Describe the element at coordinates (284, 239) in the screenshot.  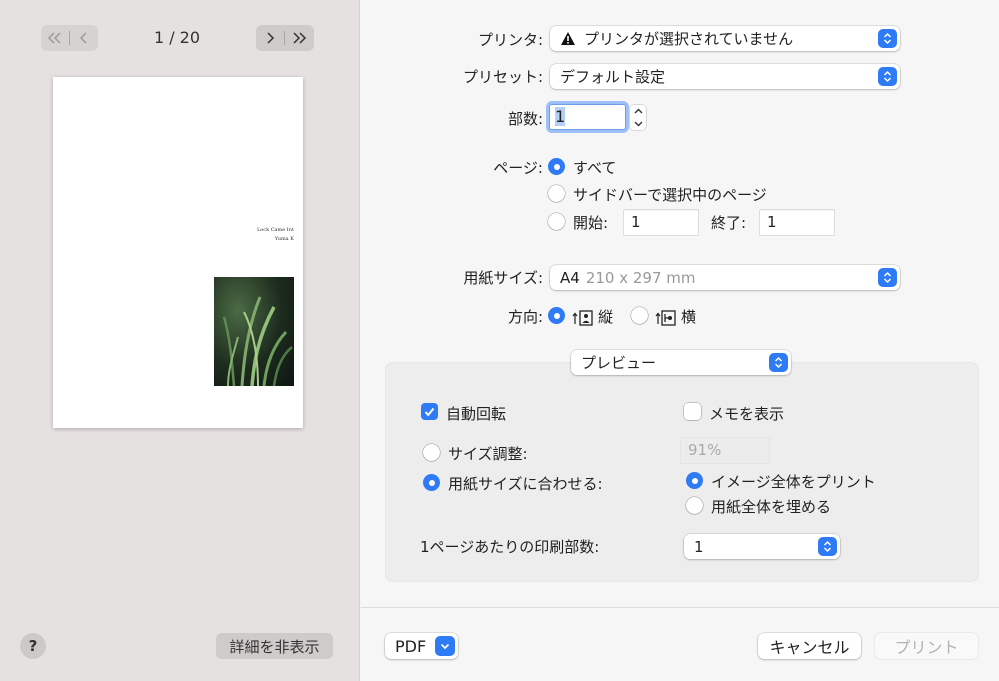
I see `thumbnail-author-text: Yuma K` at that location.